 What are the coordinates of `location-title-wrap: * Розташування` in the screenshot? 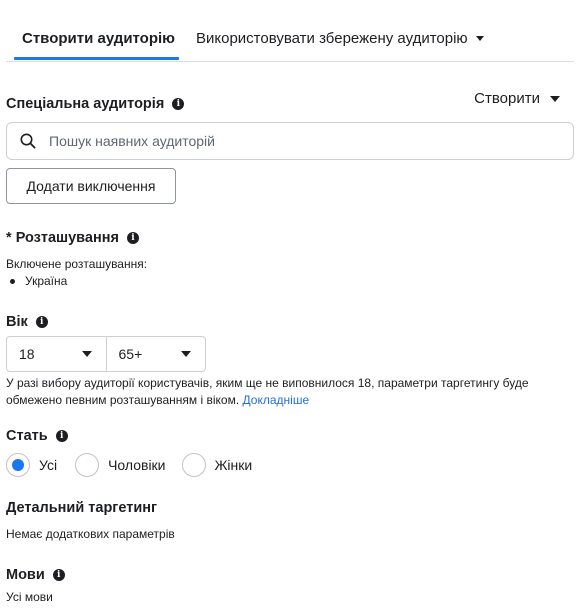 It's located at (62, 238).